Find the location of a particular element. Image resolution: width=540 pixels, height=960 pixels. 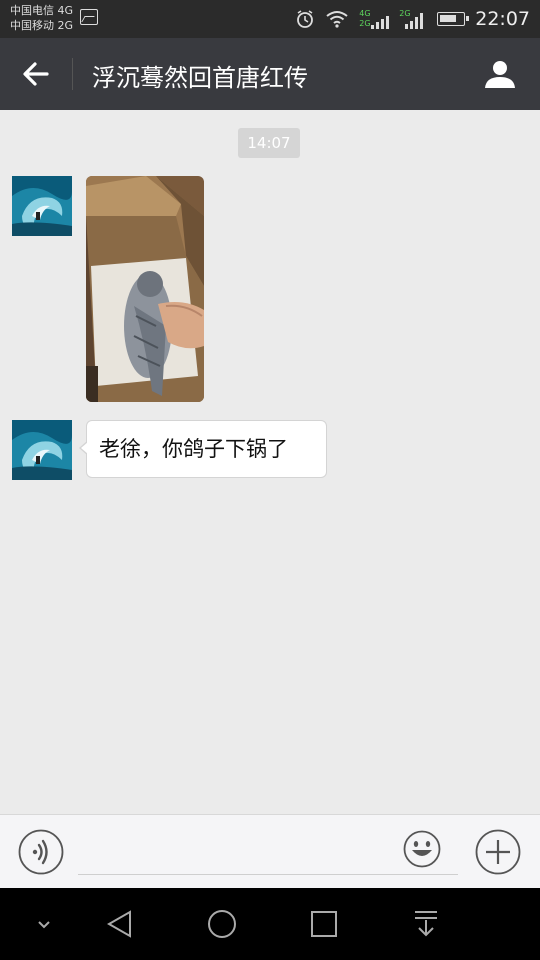

plus-icon is located at coordinates (498, 852).